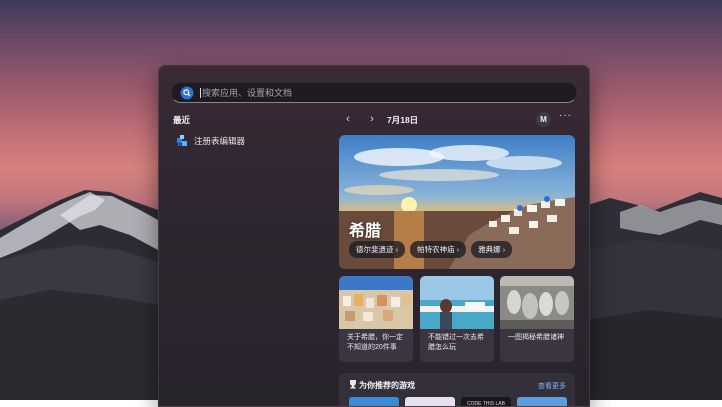 This screenshot has height=407, width=722. I want to click on search-box, so click(374, 92).